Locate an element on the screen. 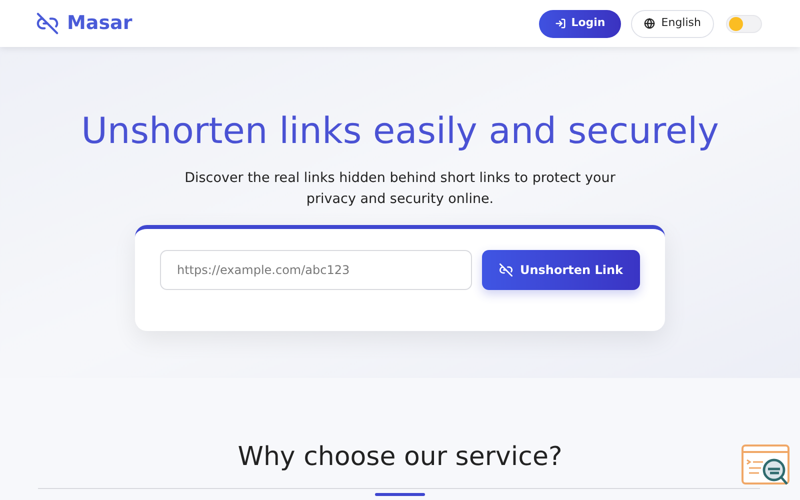 The width and height of the screenshot is (800, 500). unshorten-button: Unshorten Link is located at coordinates (561, 270).